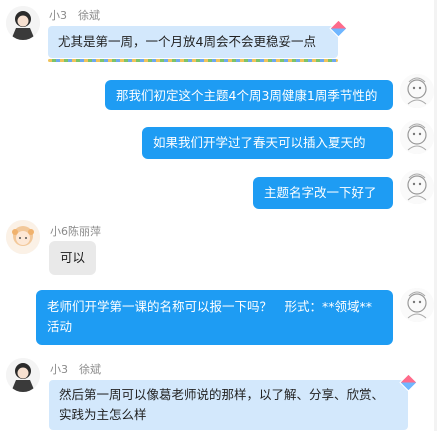 This screenshot has height=431, width=437. Describe the element at coordinates (228, 405) in the screenshot. I see `message-bubble: 然后第一周可以像葛老师说的那样，以了解、分享、欣赏、 实践为主怎么样` at that location.